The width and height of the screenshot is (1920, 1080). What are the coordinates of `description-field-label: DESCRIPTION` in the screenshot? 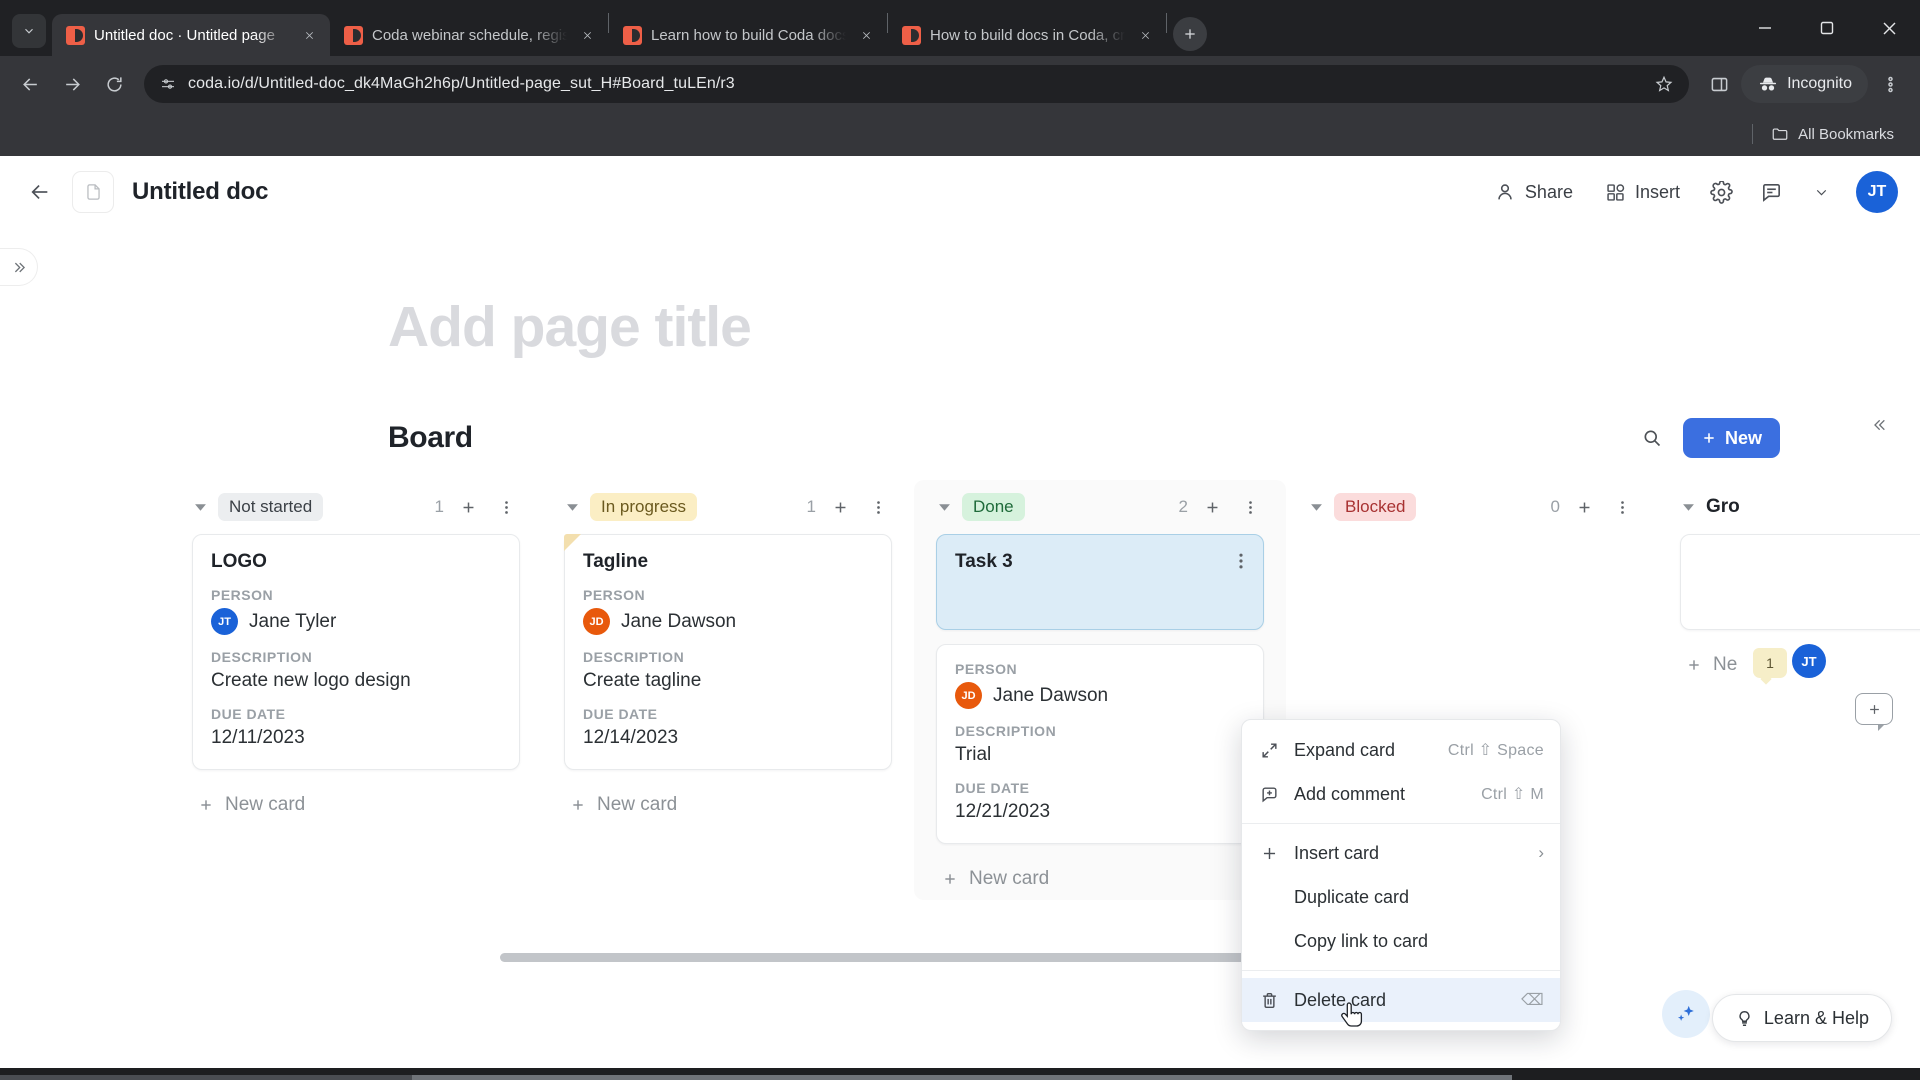 It's located at (634, 657).